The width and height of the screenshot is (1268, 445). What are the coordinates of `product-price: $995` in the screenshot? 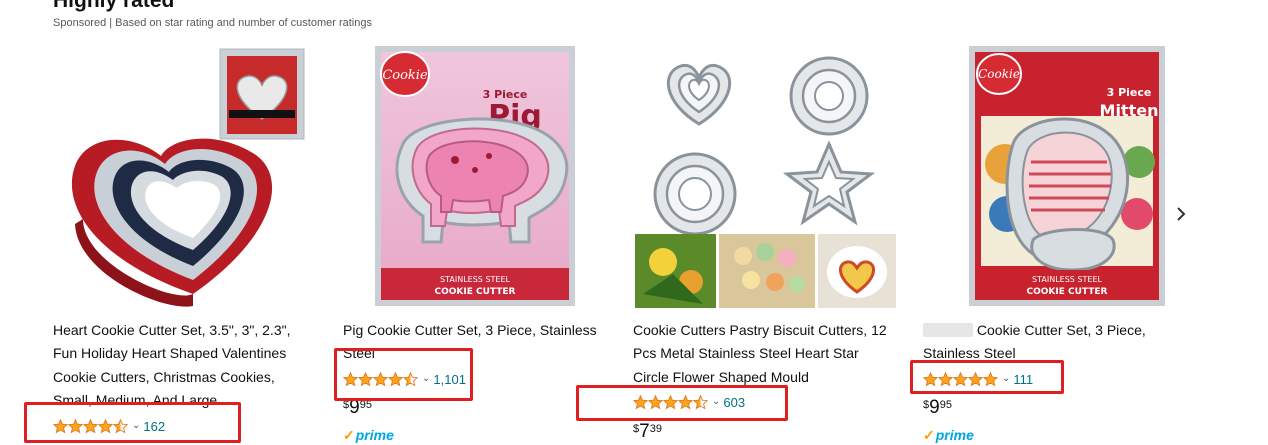 It's located at (937, 407).